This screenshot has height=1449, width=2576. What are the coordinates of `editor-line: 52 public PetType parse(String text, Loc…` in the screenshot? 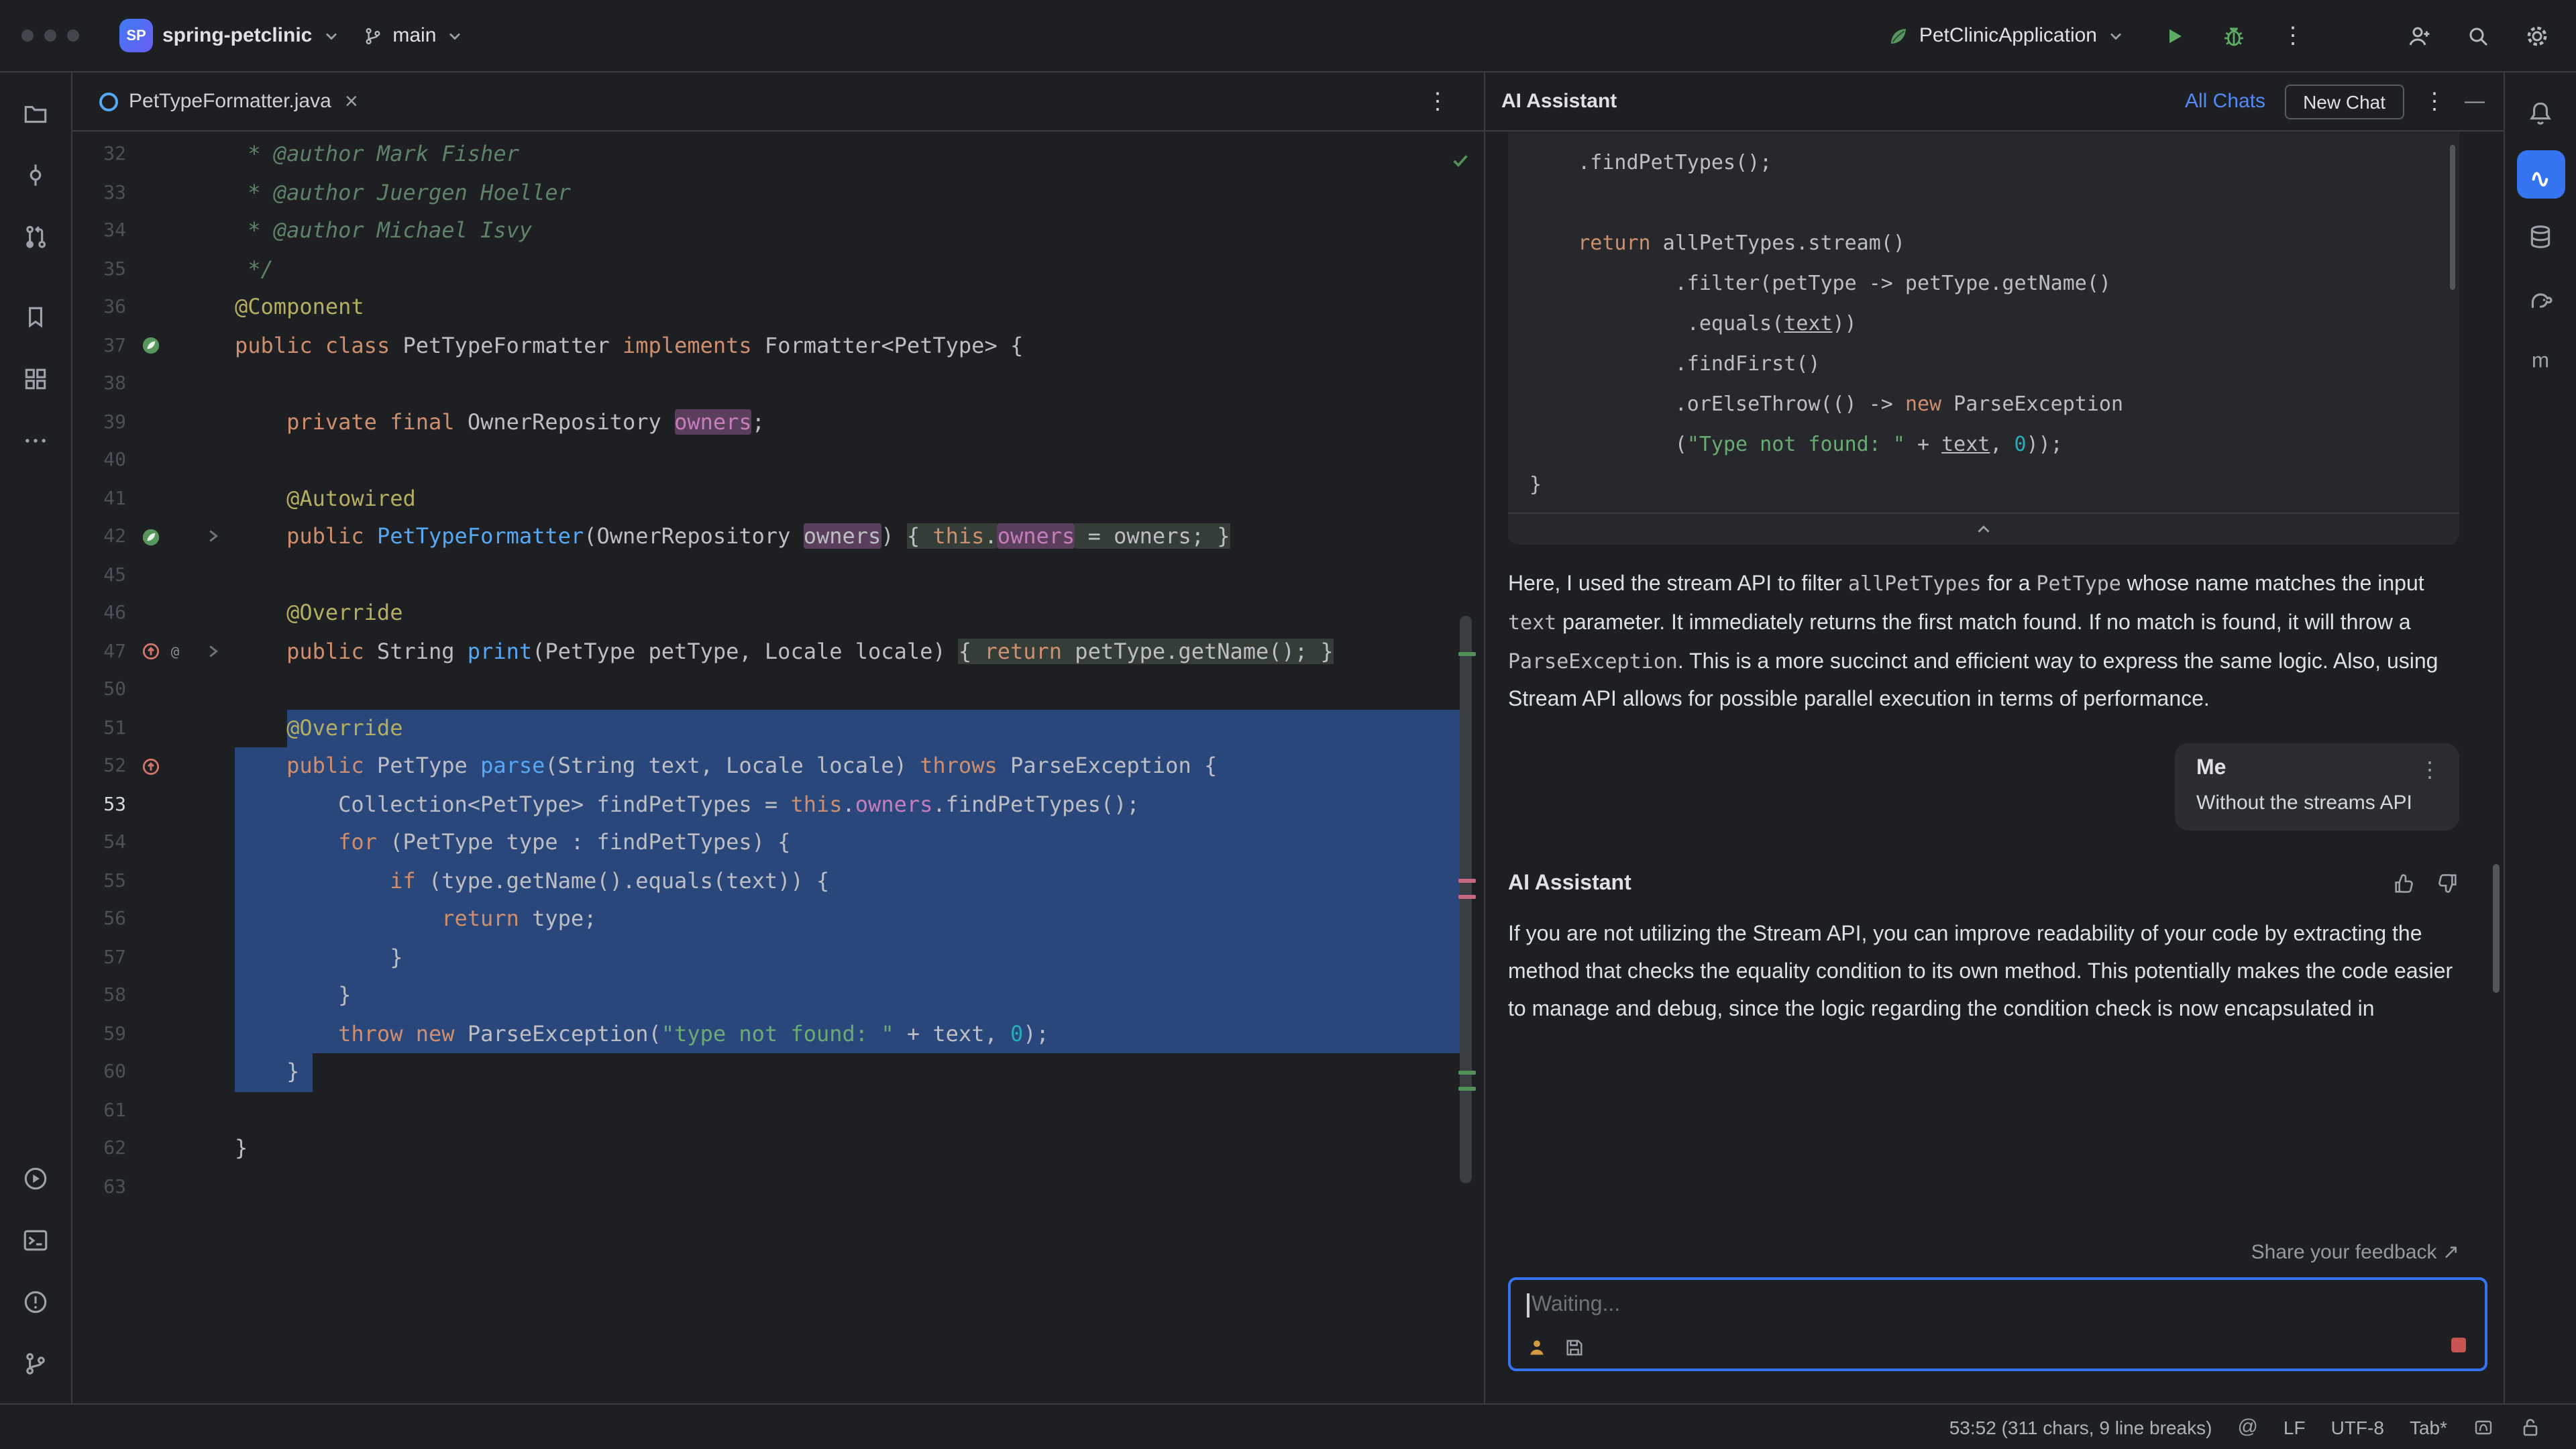 It's located at (778, 766).